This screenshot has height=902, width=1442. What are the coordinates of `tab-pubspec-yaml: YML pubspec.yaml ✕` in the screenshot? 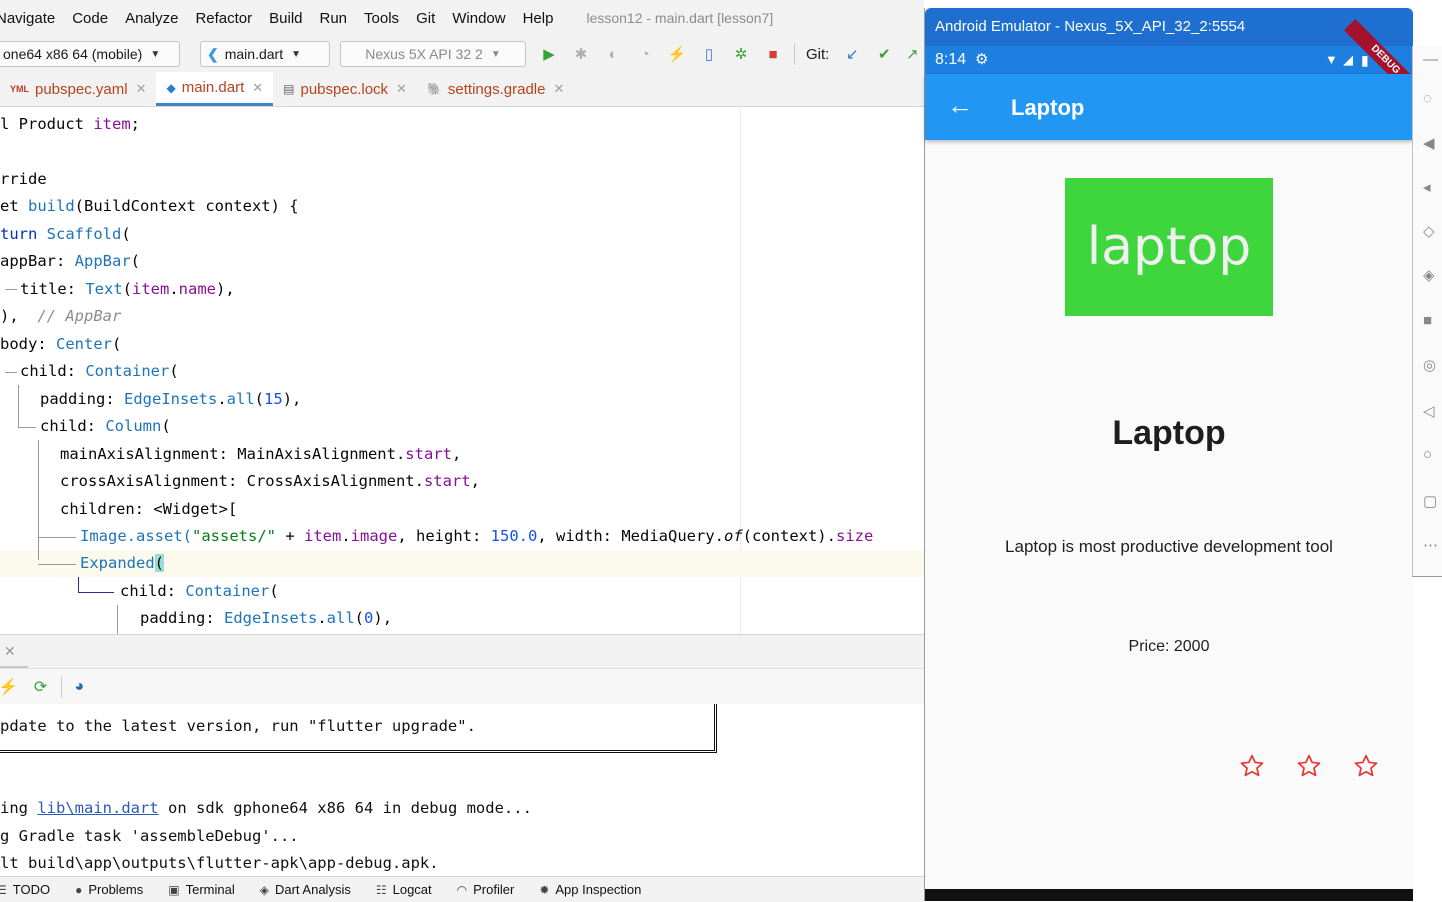 It's located at (78, 89).